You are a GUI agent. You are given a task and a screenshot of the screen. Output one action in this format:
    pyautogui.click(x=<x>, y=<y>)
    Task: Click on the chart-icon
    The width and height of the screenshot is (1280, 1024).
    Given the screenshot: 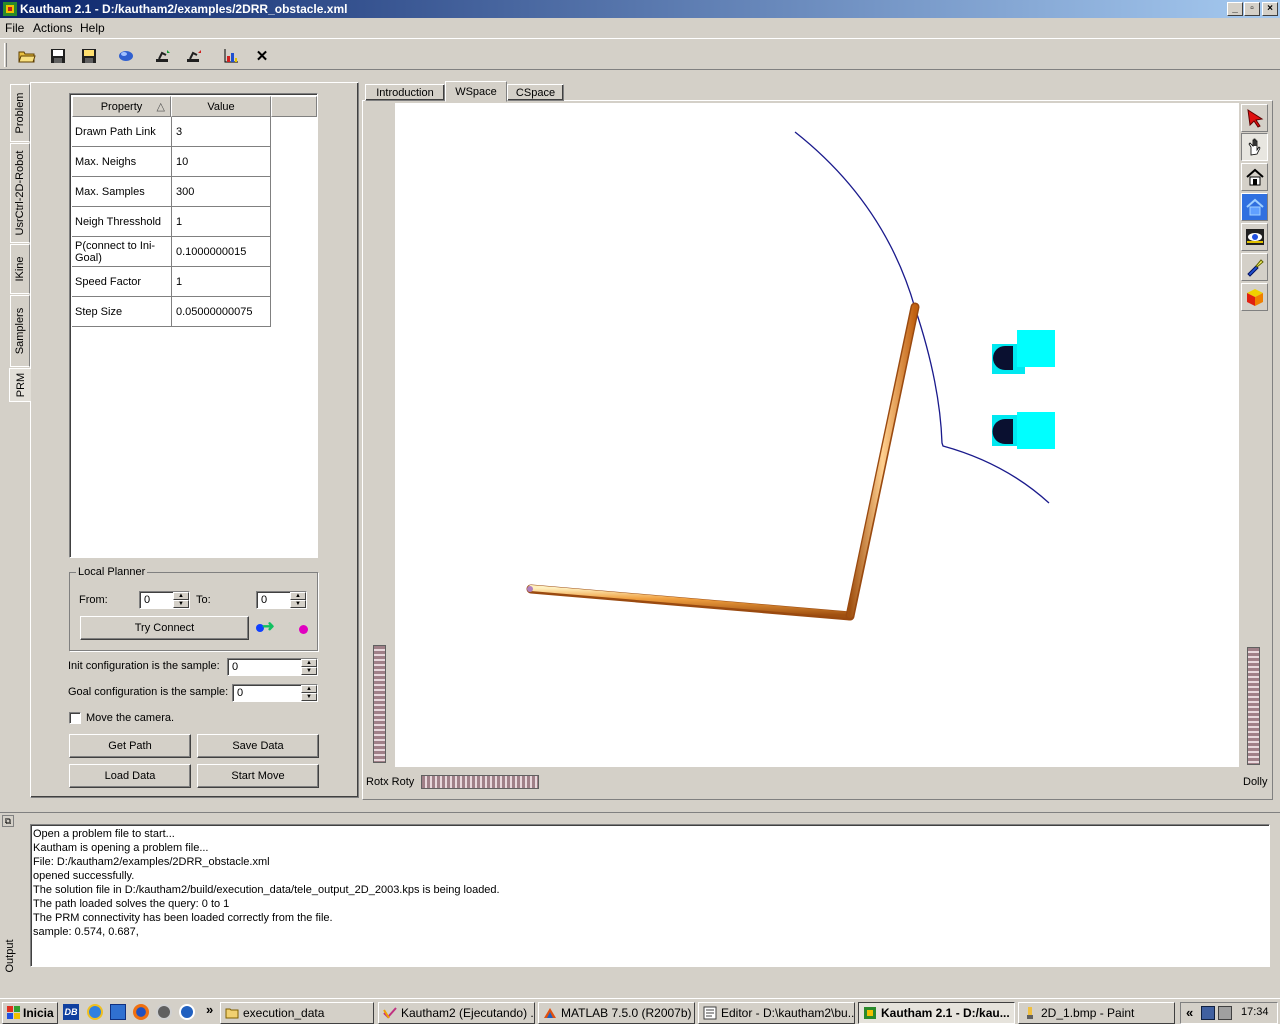 What is the action you would take?
    pyautogui.click(x=231, y=56)
    